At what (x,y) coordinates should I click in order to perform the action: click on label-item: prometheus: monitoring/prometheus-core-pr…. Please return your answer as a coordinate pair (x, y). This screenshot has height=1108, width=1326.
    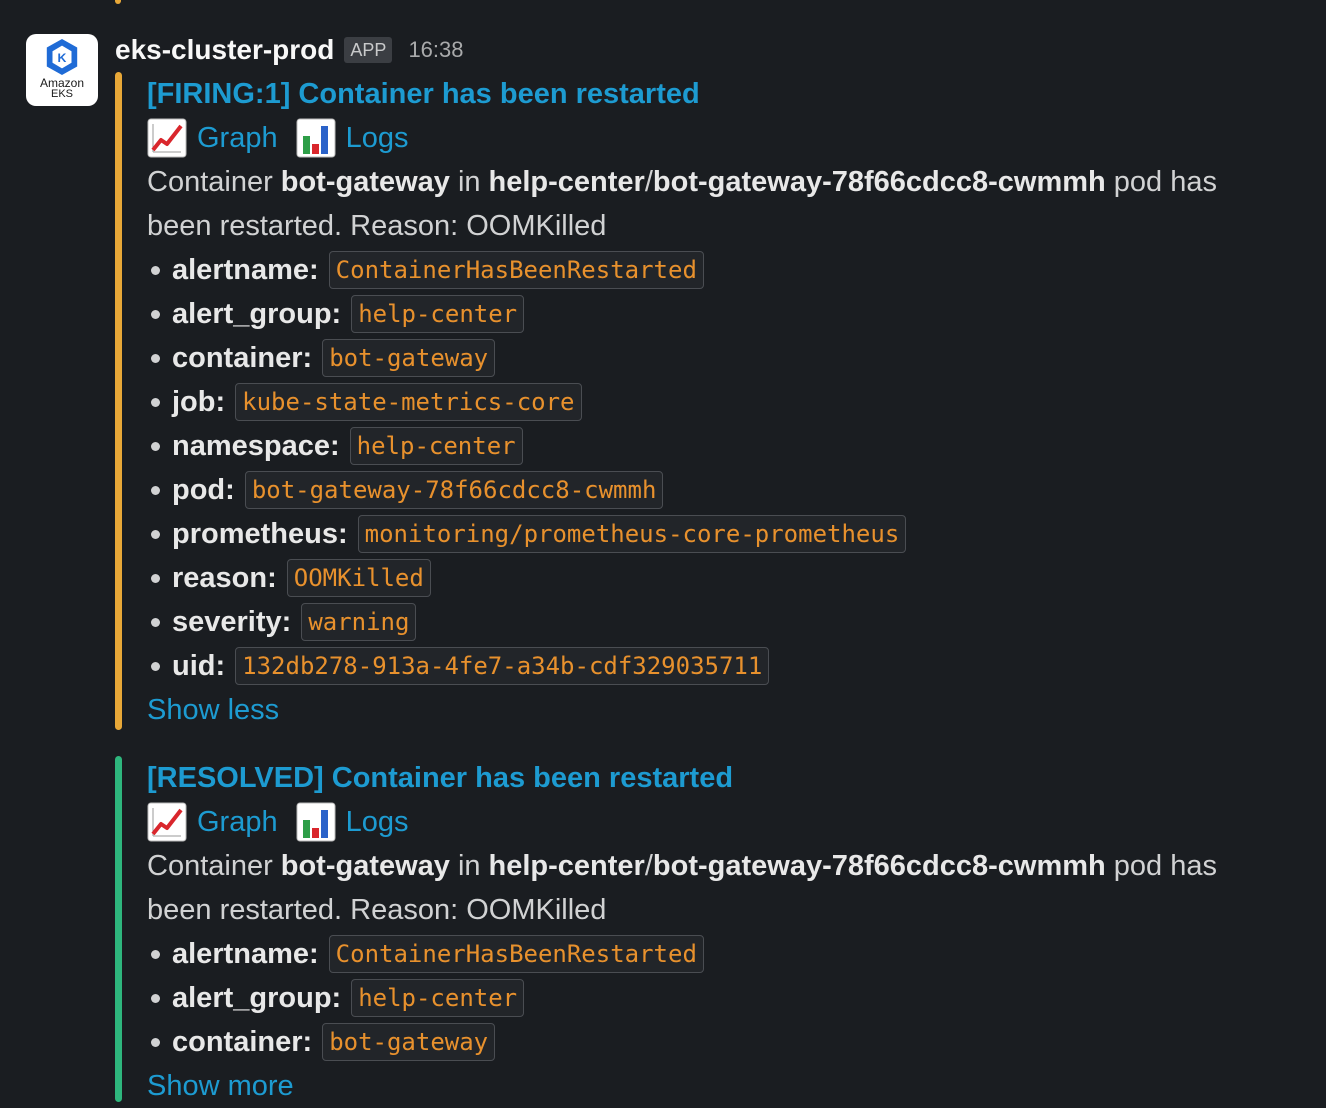
    Looking at the image, I should click on (722, 534).